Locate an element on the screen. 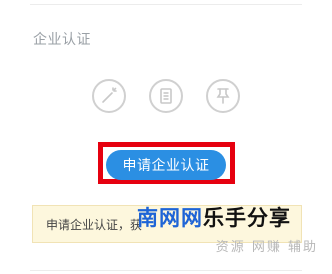 The width and height of the screenshot is (332, 274). magic-wand-icon is located at coordinates (109, 96).